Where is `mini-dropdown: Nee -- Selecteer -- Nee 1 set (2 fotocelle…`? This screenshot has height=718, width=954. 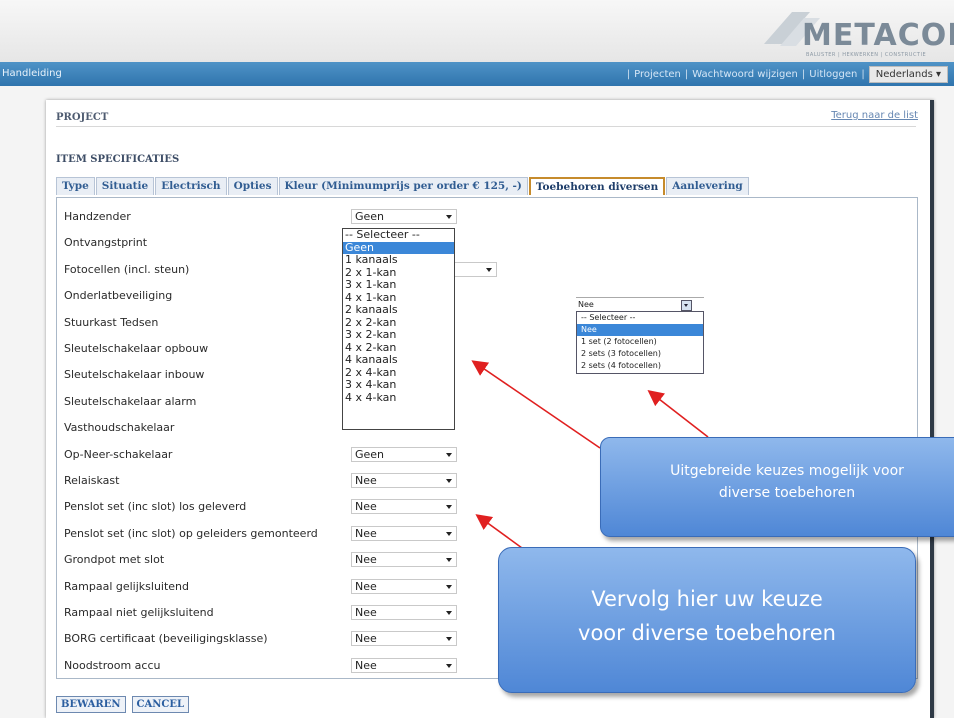 mini-dropdown: Nee -- Selecteer -- Nee 1 set (2 fotocelle… is located at coordinates (640, 336).